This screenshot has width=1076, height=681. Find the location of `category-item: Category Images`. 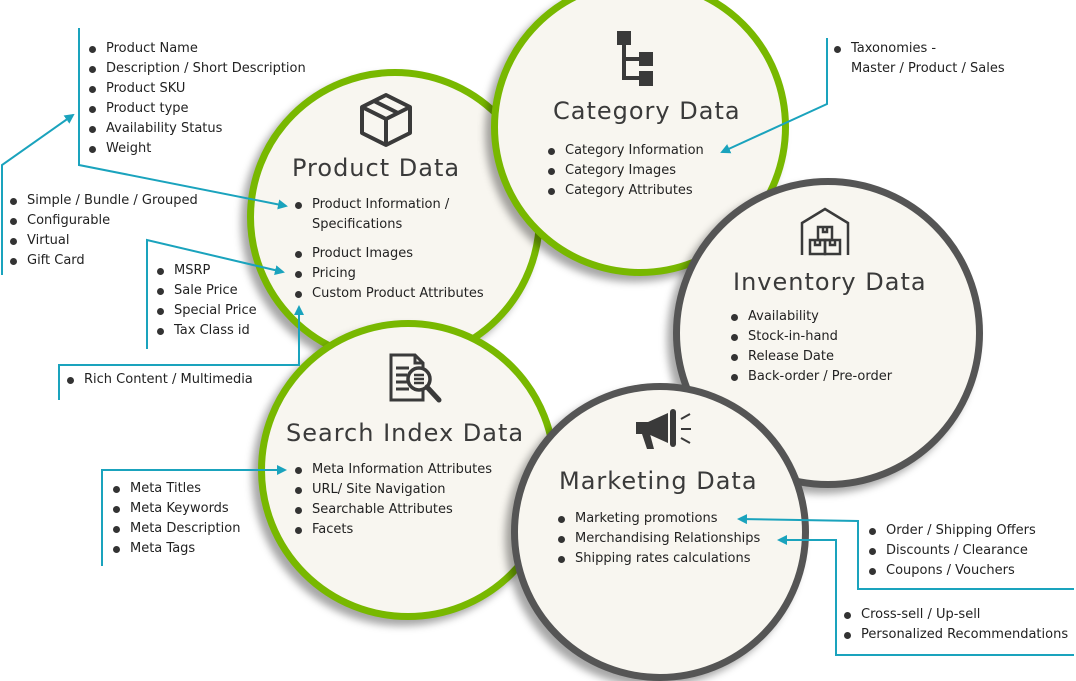

category-item: Category Images is located at coordinates (626, 171).